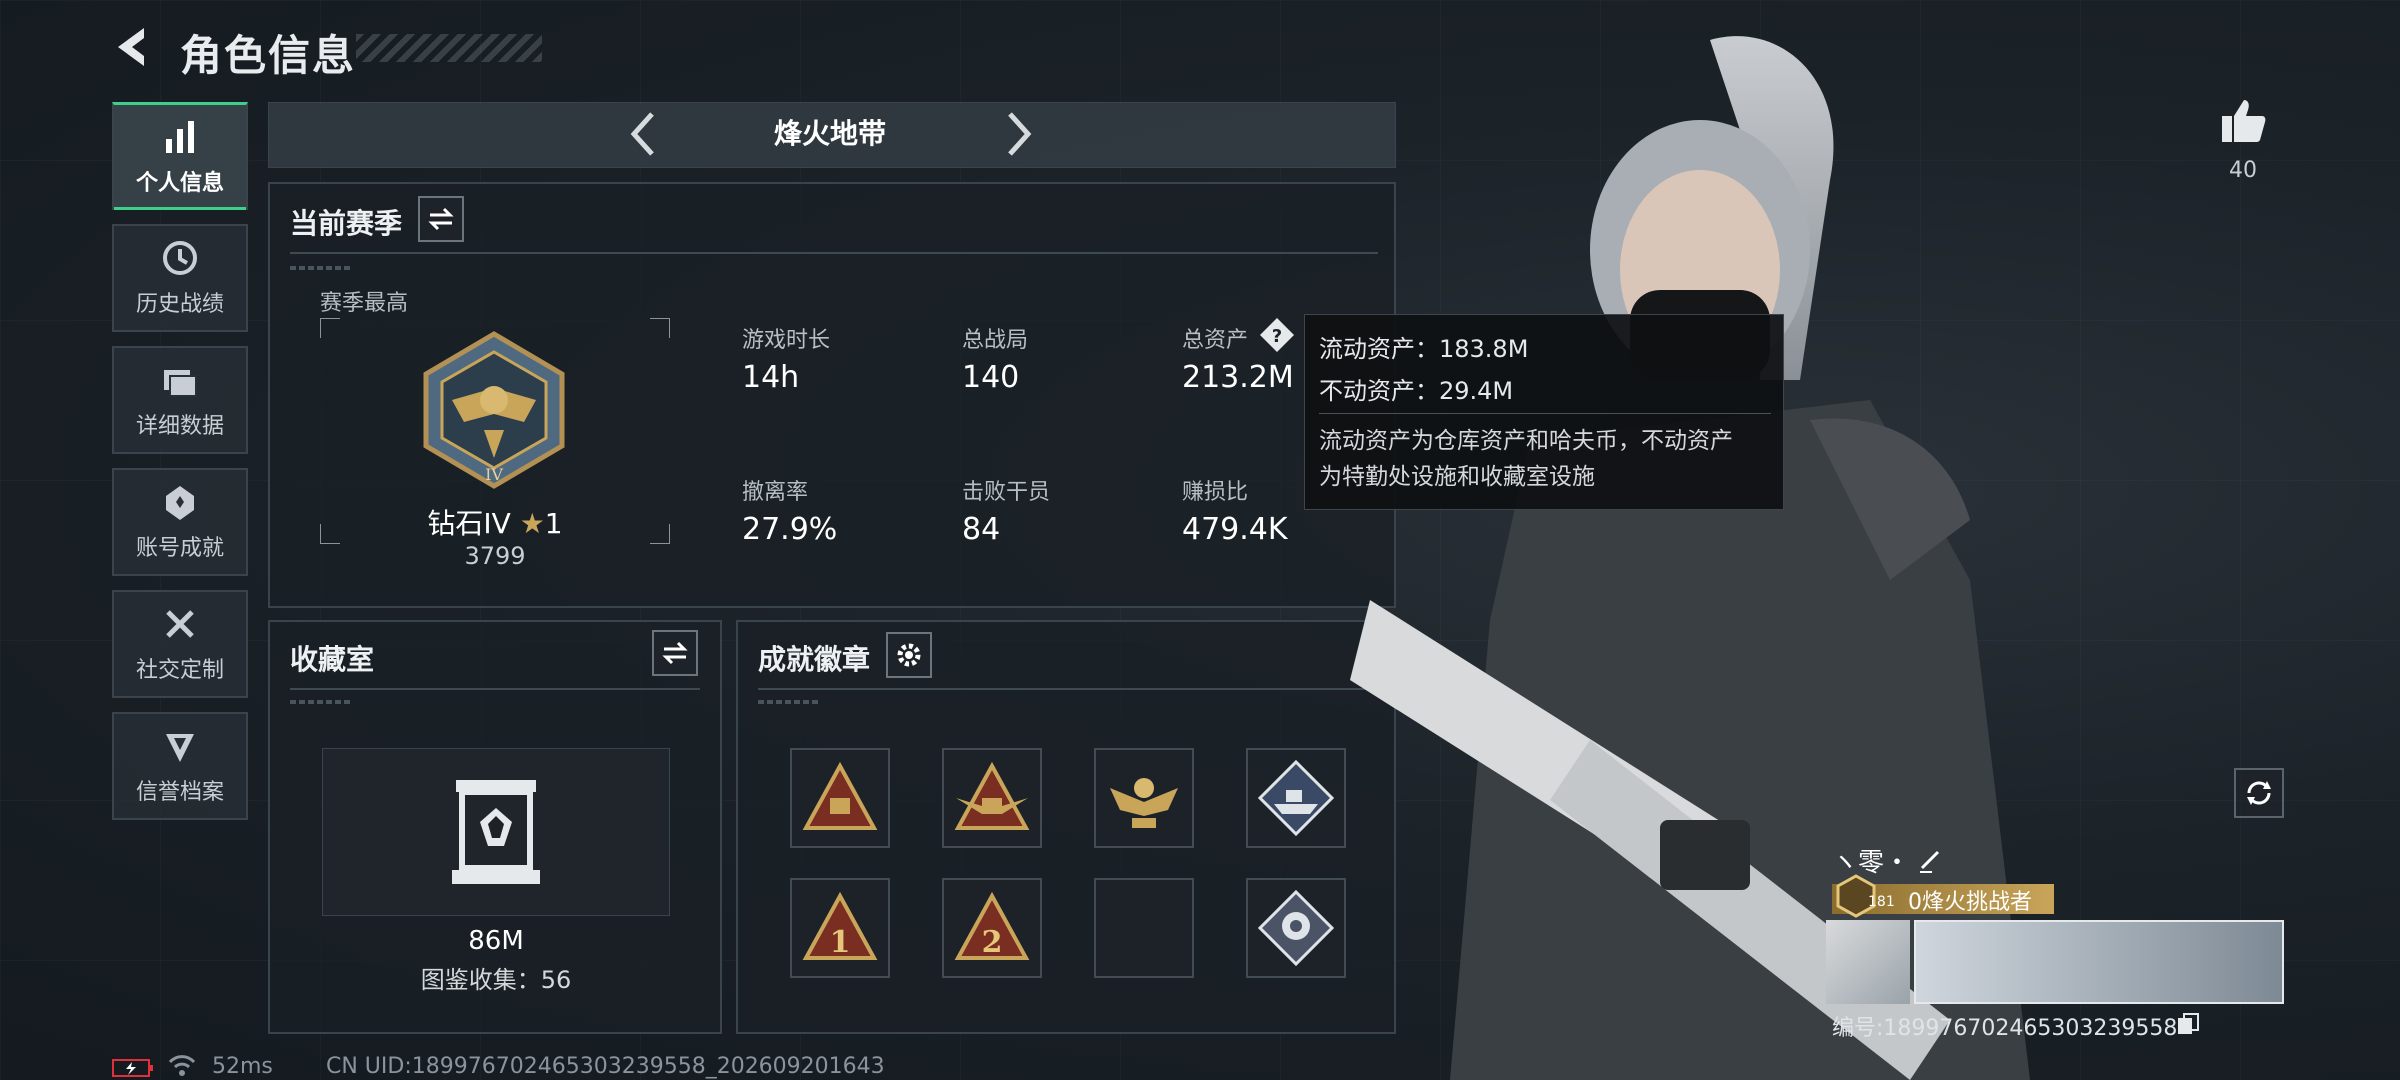 Image resolution: width=2400 pixels, height=1080 pixels. What do you see at coordinates (494, 474) in the screenshot?
I see `svg-text: IV` at bounding box center [494, 474].